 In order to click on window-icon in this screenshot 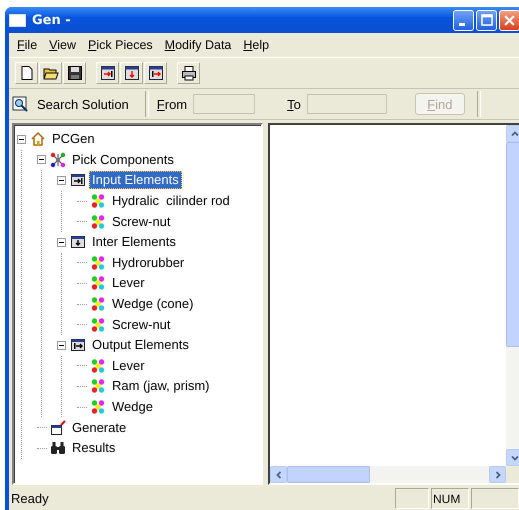, I will do `click(17, 20)`.